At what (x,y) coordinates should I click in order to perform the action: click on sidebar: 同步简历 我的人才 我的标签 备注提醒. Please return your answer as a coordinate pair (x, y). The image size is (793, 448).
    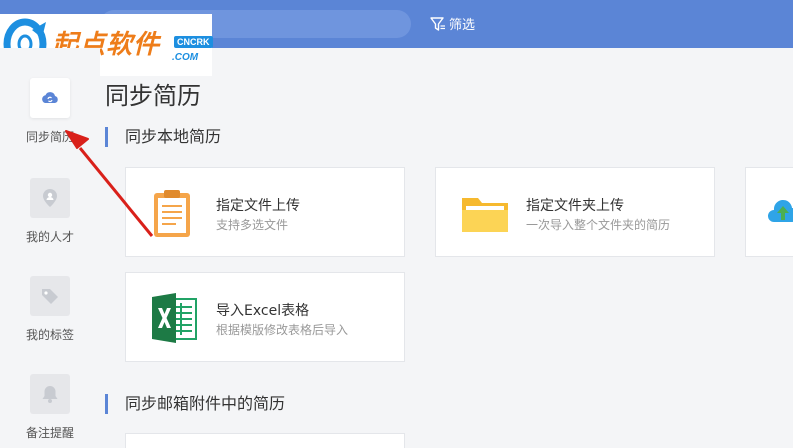
    Looking at the image, I should click on (50, 248).